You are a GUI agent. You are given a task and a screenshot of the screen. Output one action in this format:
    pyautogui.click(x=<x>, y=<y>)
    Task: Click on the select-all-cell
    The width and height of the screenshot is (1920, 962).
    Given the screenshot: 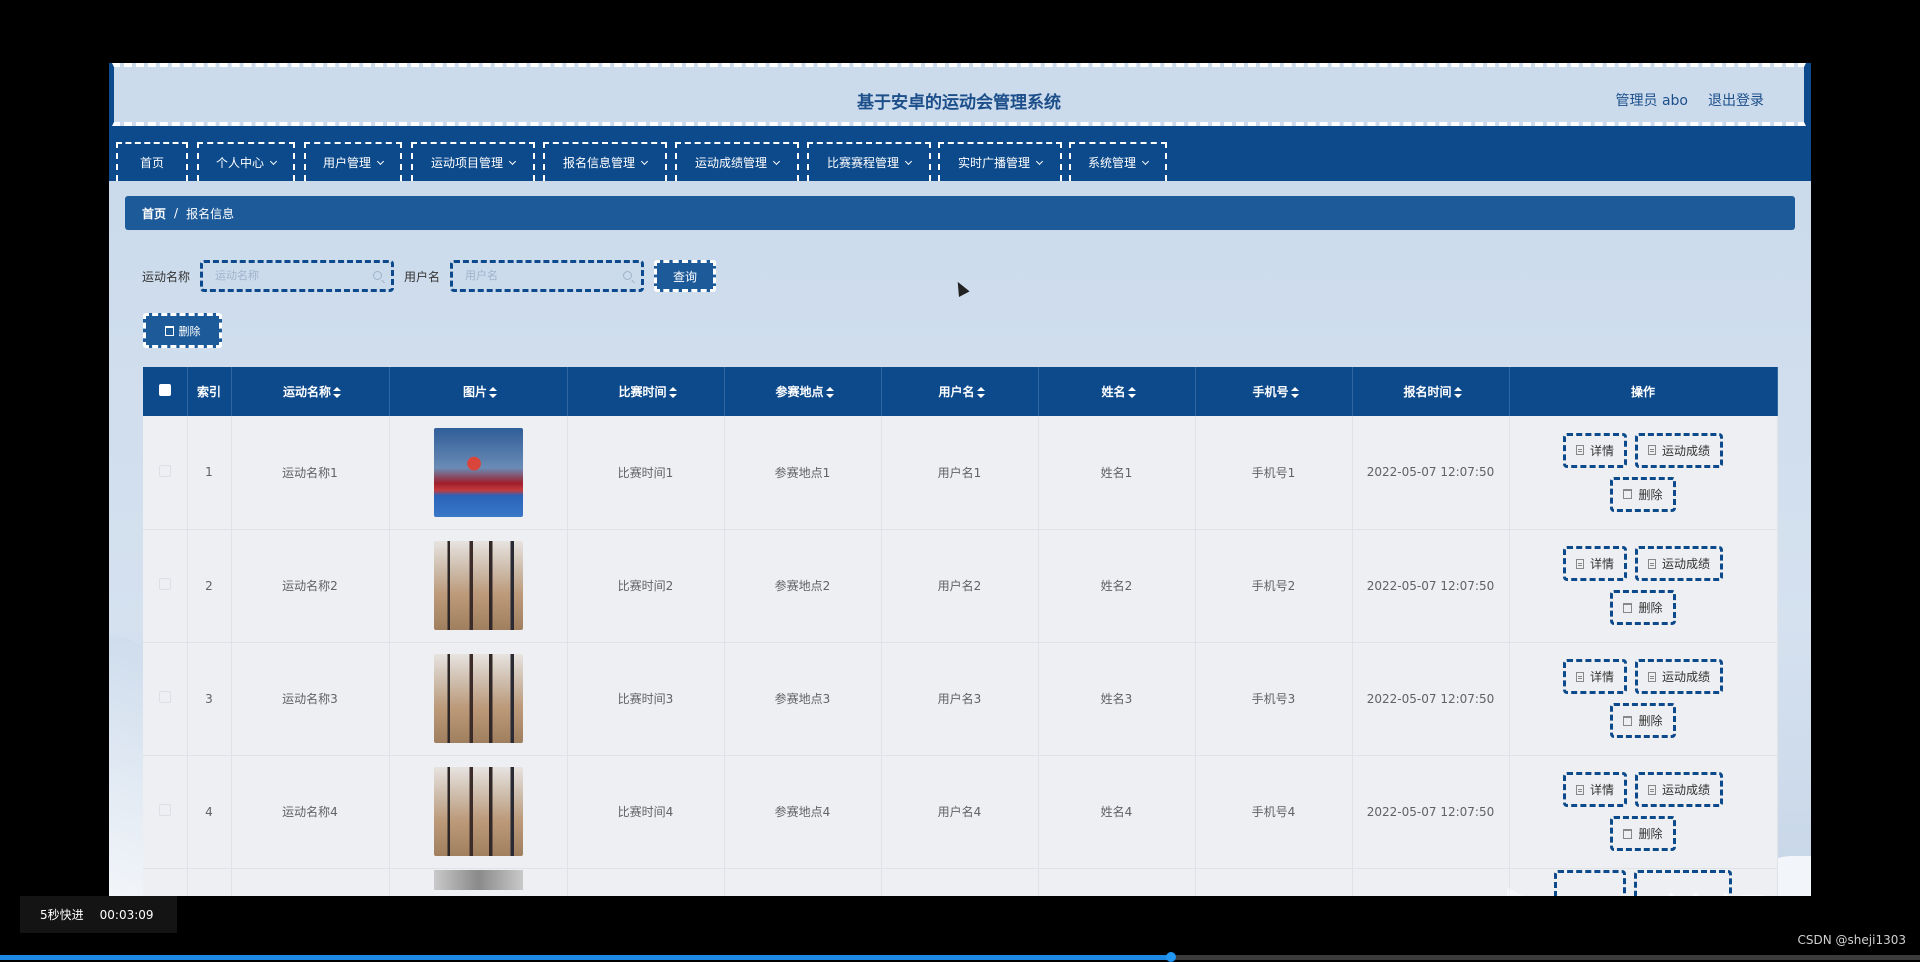 What is the action you would take?
    pyautogui.click(x=165, y=391)
    